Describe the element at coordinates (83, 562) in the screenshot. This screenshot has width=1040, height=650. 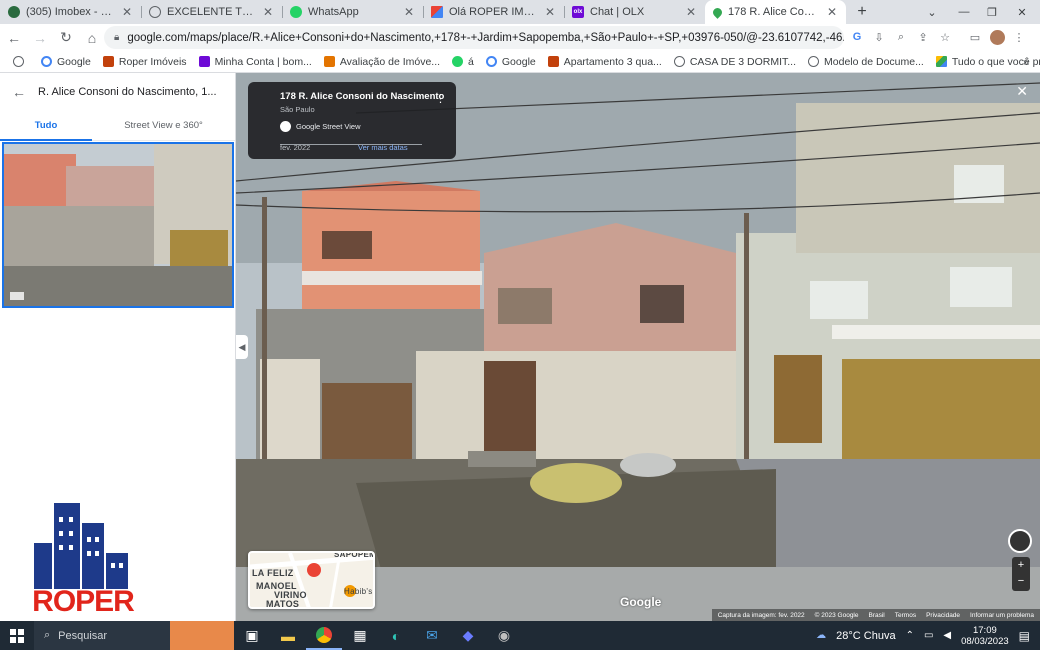
I see `roper-logo: ROPER` at that location.